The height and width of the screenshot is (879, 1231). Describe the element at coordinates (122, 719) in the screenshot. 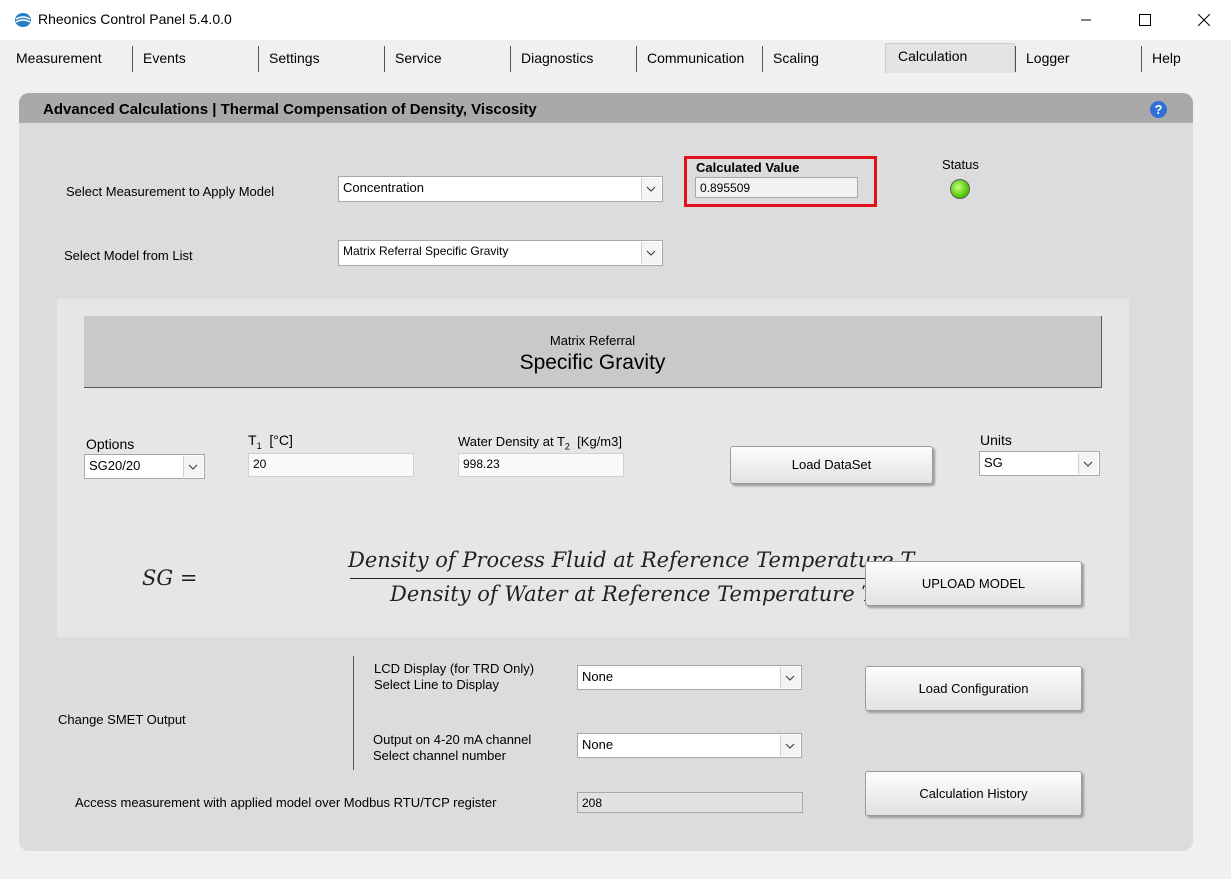

I see `smet-output-label: Change SMET Output` at that location.